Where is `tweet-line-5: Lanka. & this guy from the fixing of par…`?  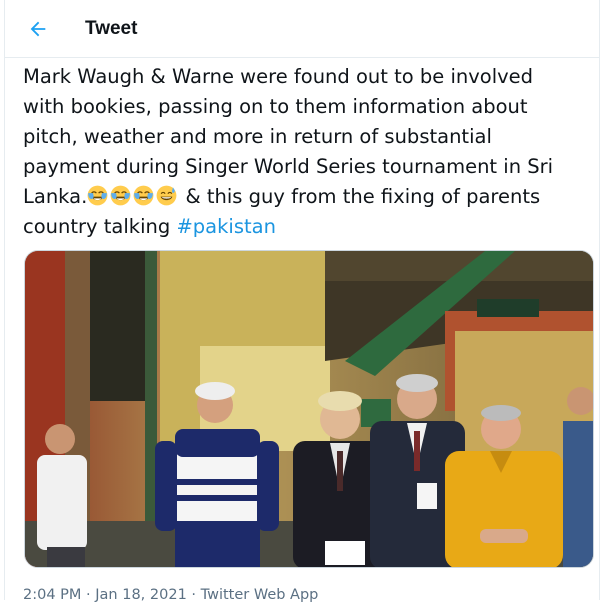 tweet-line-5: Lanka. & this guy from the fixing of par… is located at coordinates (309, 197).